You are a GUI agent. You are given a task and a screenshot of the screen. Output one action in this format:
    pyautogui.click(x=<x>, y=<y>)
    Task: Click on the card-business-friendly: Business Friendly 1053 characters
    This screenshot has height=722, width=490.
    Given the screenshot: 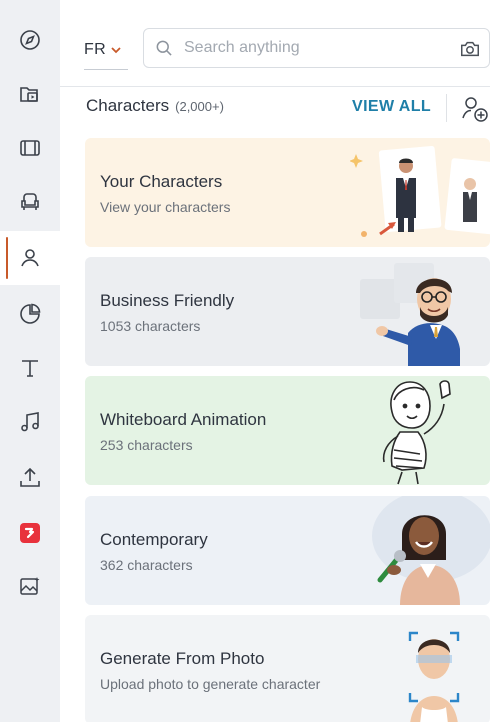 What is the action you would take?
    pyautogui.click(x=287, y=311)
    